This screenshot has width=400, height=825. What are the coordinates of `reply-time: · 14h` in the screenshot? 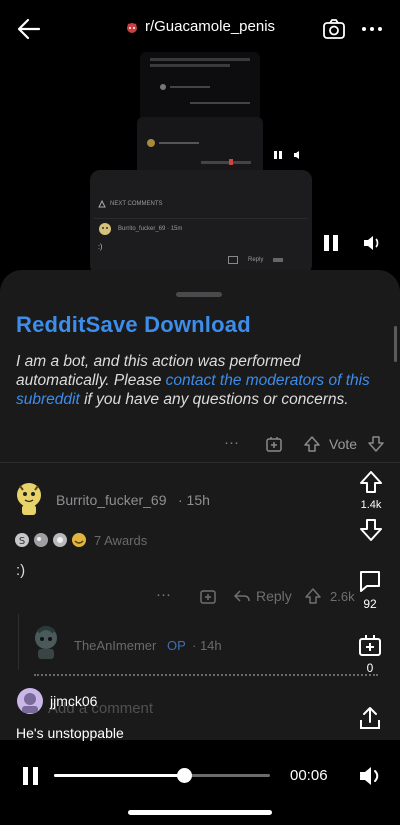 It's located at (207, 645).